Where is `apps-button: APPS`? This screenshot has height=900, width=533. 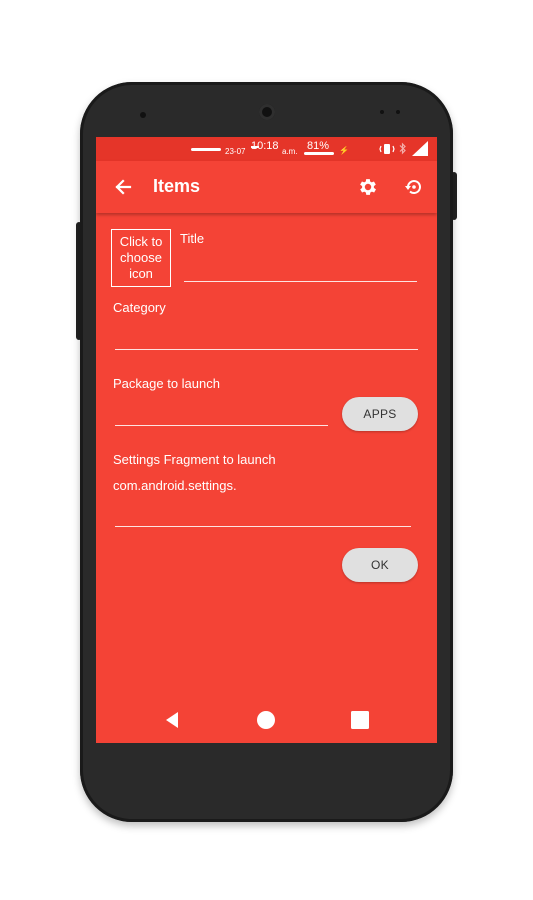
apps-button: APPS is located at coordinates (380, 414).